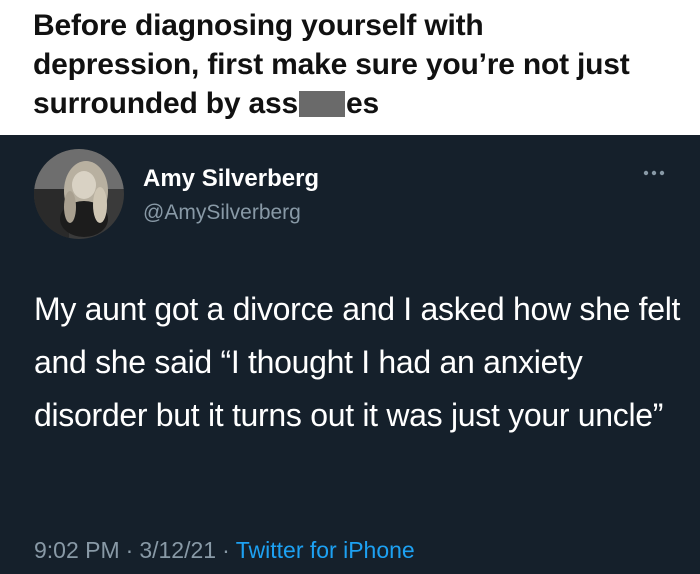 Image resolution: width=700 pixels, height=574 pixels. Describe the element at coordinates (362, 103) in the screenshot. I see `caption-line-3-end: es` at that location.